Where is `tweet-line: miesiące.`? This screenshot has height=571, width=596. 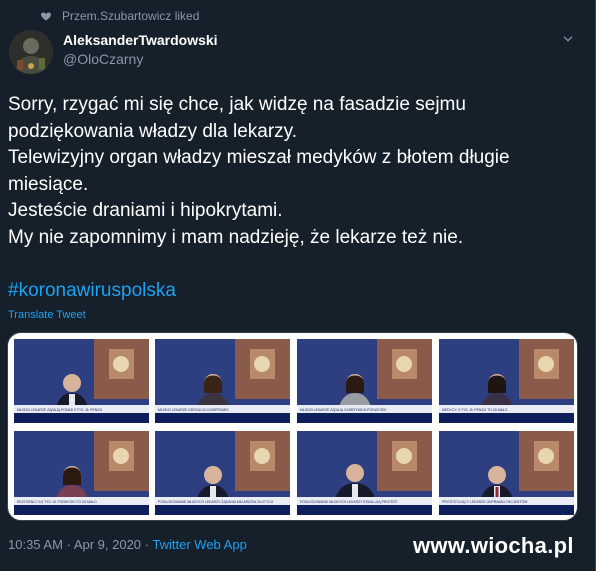
tweet-line: miesiące. is located at coordinates (48, 184).